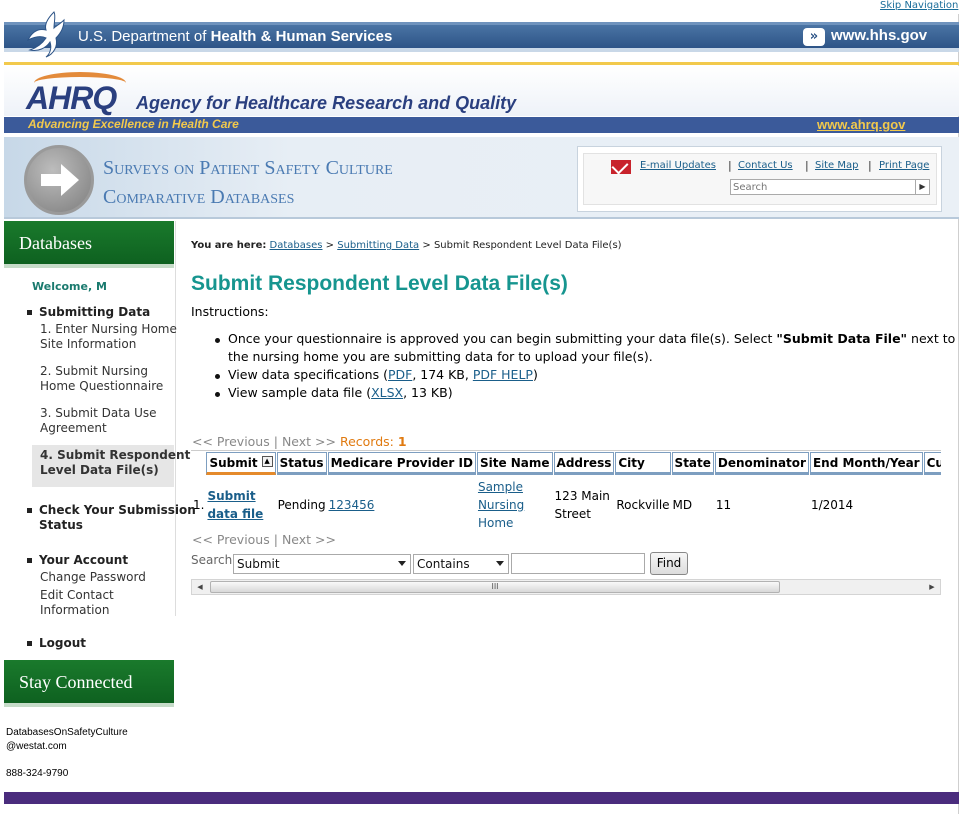 The image size is (964, 815). What do you see at coordinates (932, 587) in the screenshot?
I see `scroll-right-icon: ▶` at bounding box center [932, 587].